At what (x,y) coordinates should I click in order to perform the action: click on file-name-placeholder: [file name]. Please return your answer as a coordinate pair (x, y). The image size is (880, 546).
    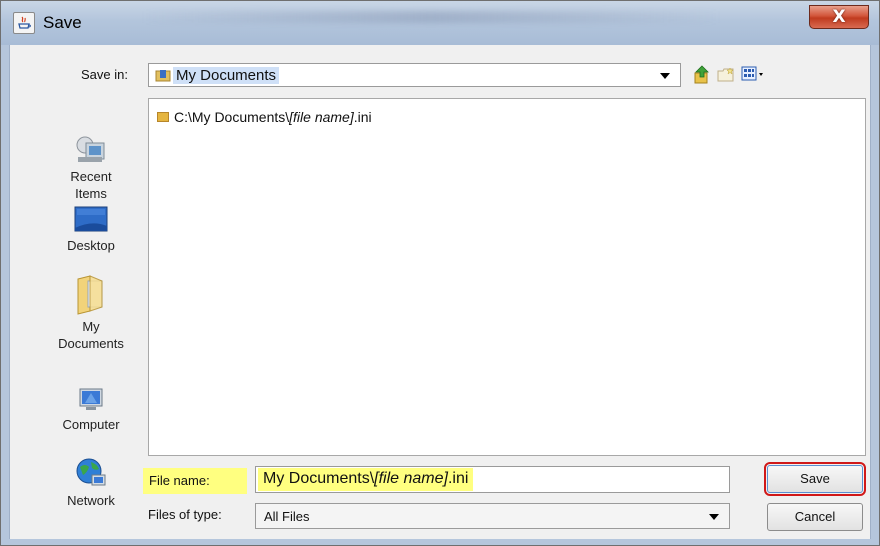
    Looking at the image, I should click on (411, 478).